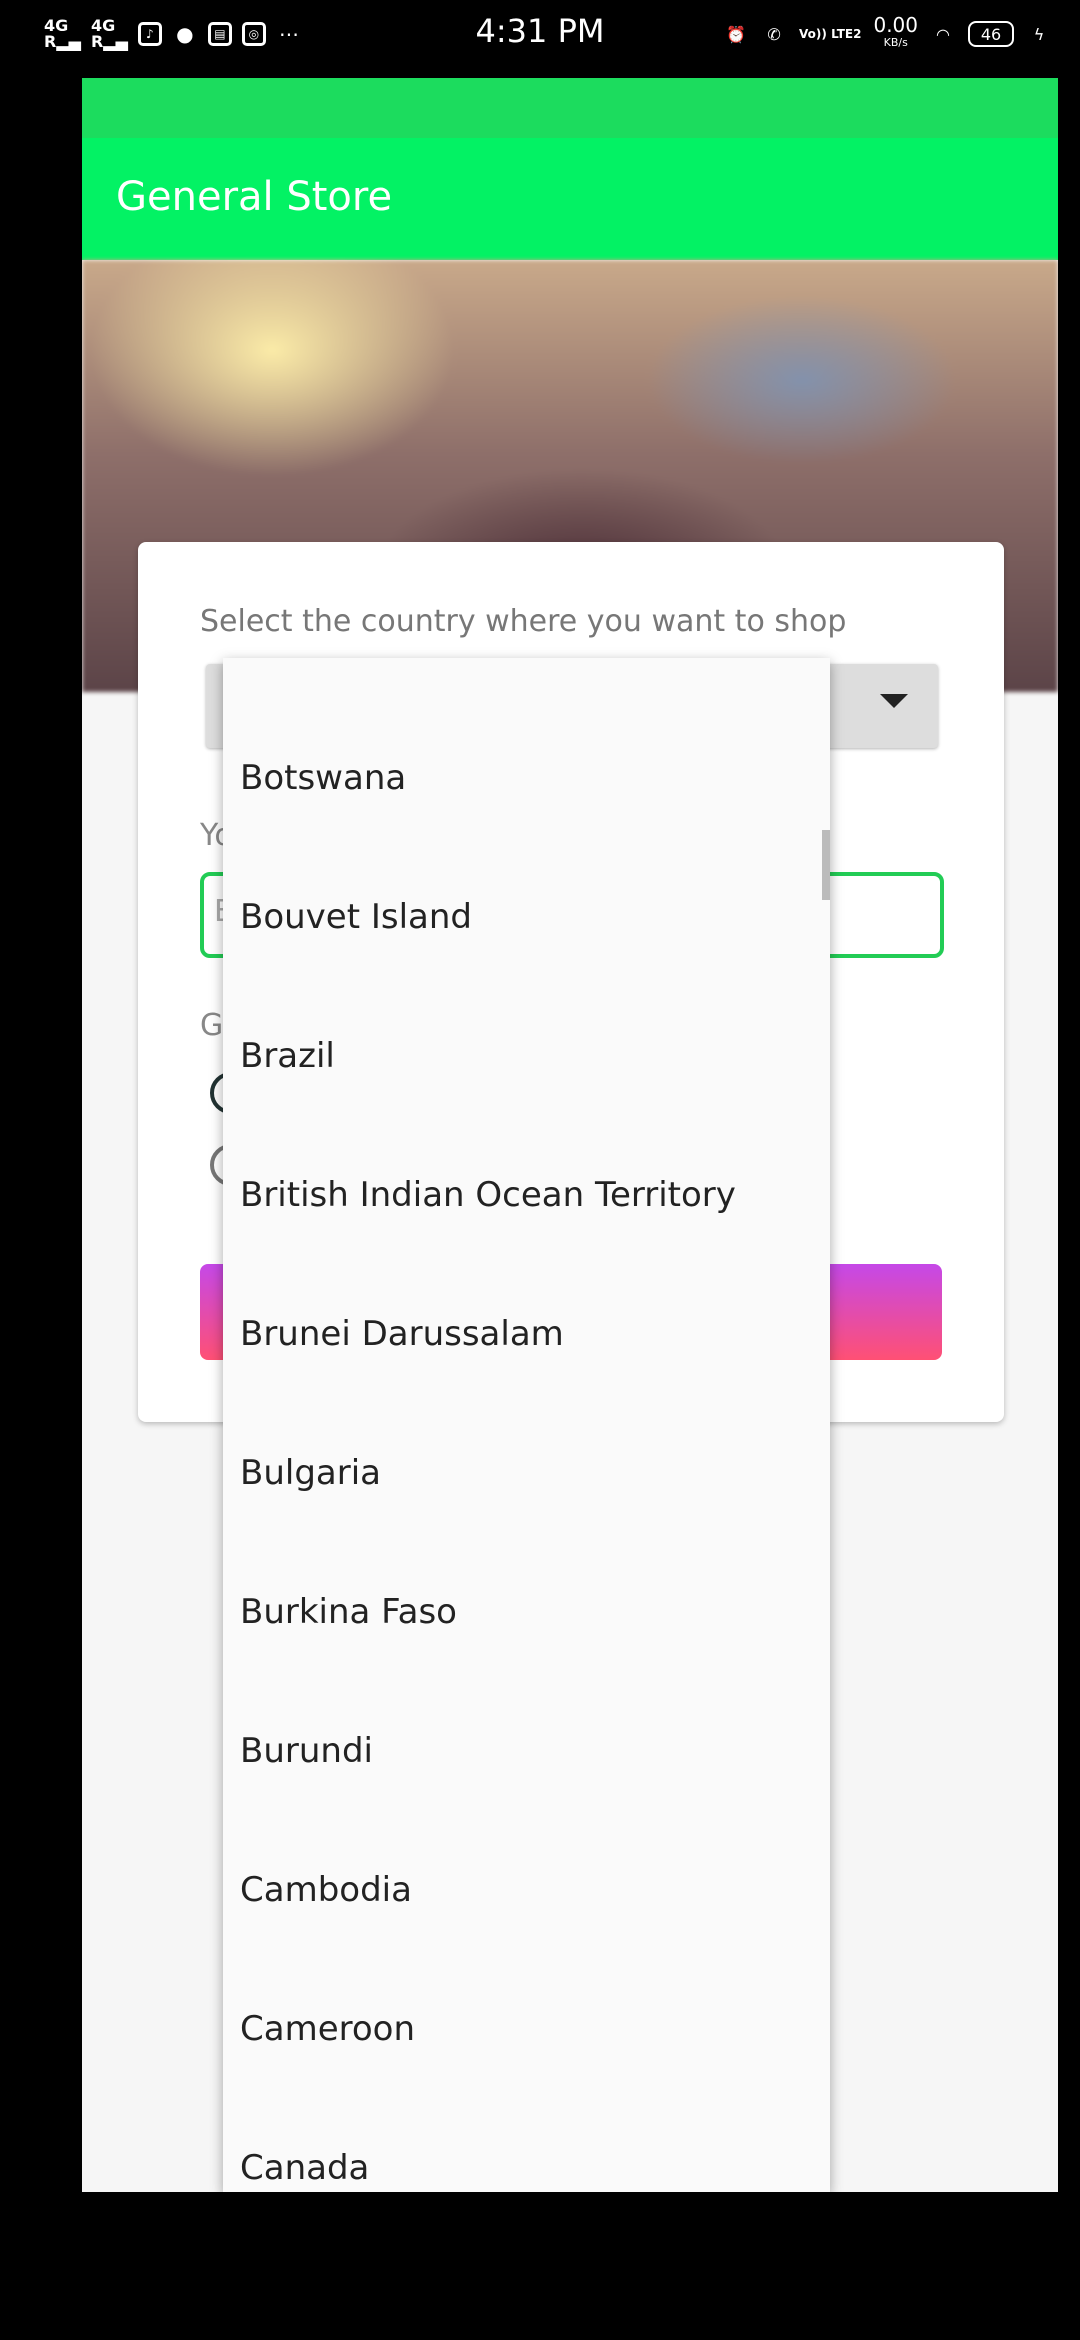 Image resolution: width=1080 pixels, height=2340 pixels. Describe the element at coordinates (287, 1056) in the screenshot. I see `dropdown-item: Brazil` at that location.